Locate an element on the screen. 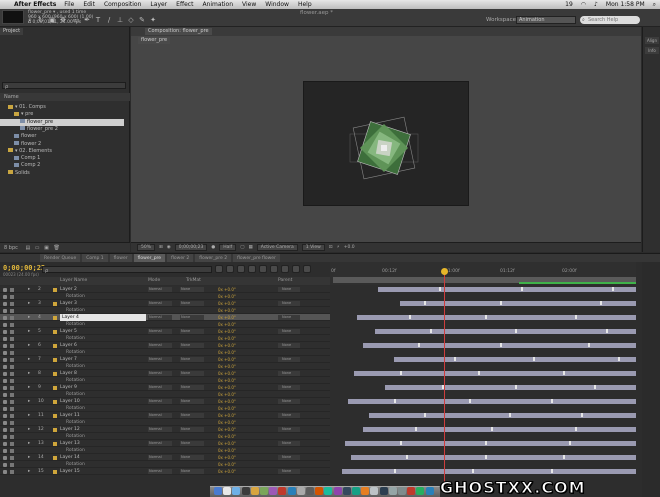 The height and width of the screenshot is (497, 660). layer-name: Layer 10 is located at coordinates (70, 401).